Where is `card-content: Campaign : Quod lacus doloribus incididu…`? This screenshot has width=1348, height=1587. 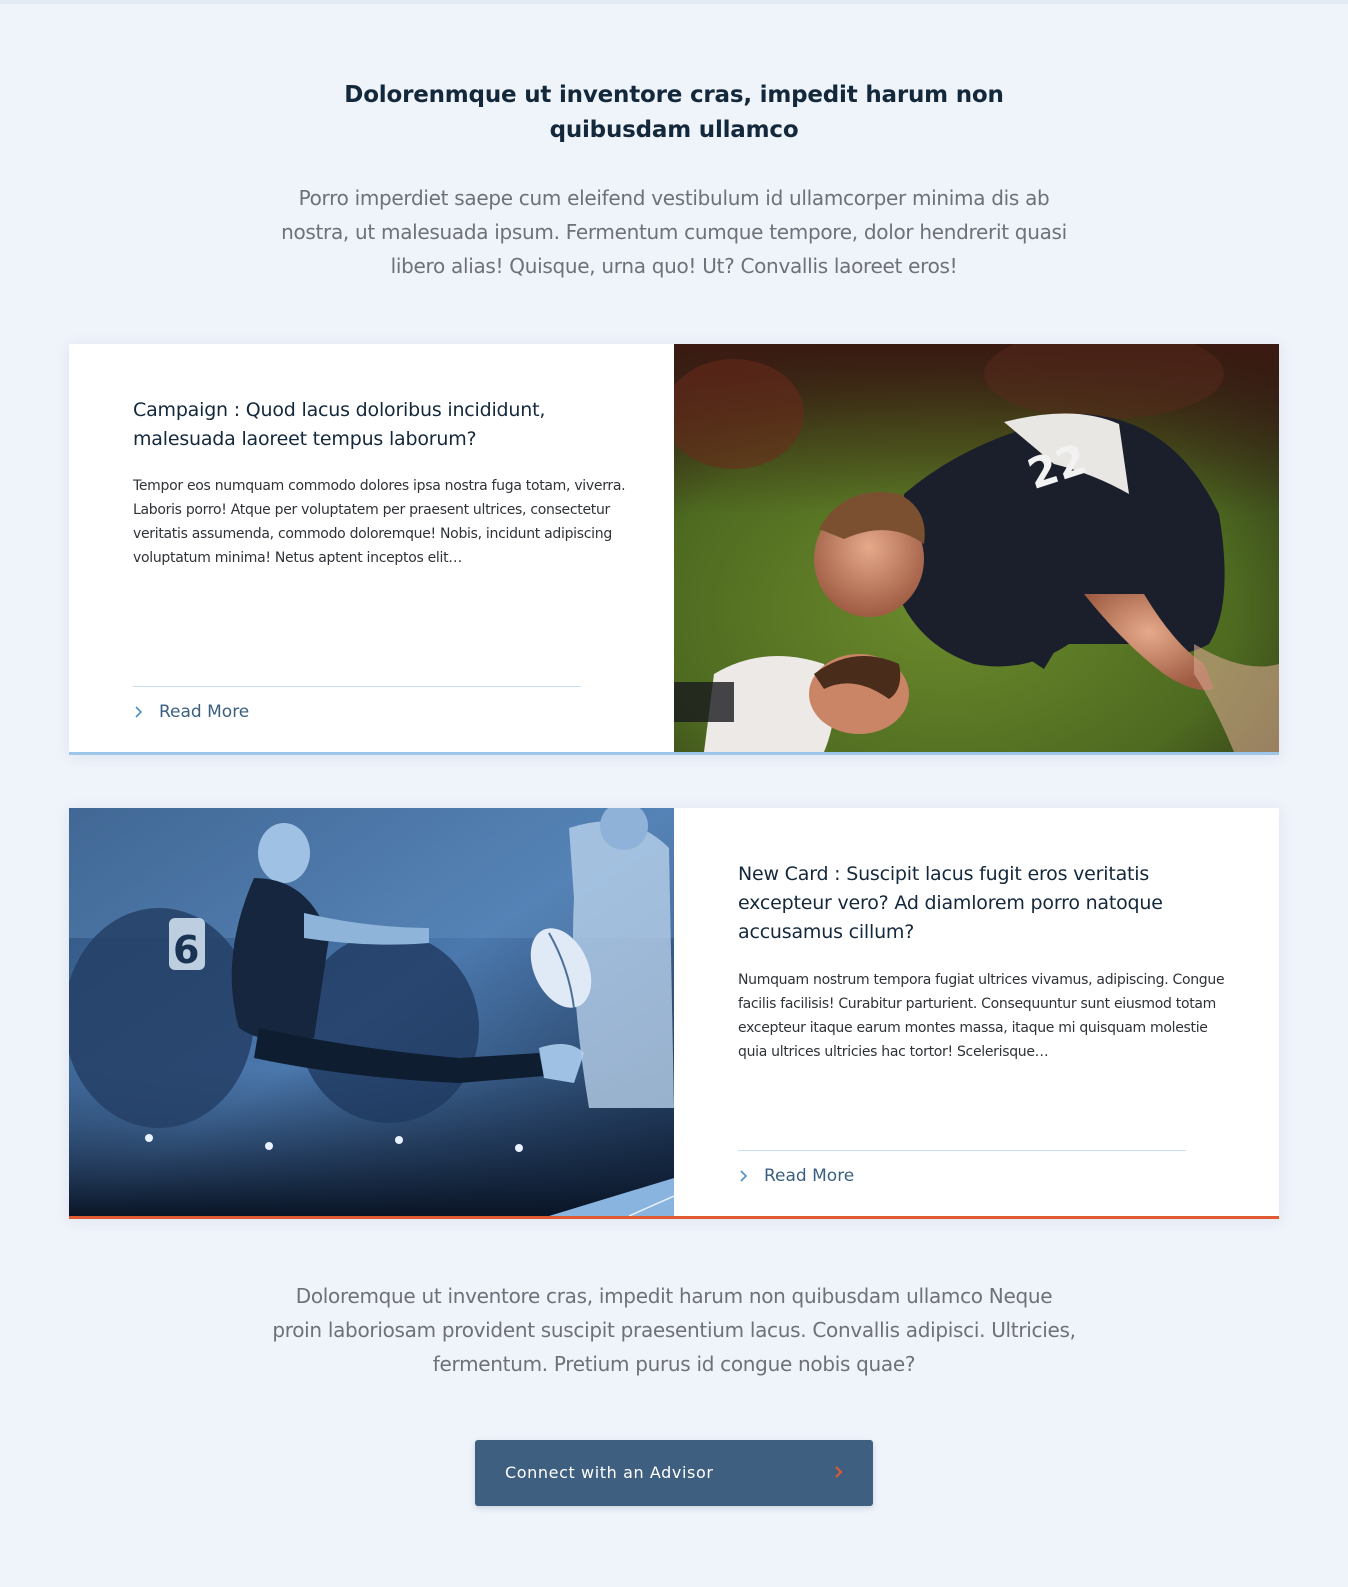
card-content: Campaign : Quod lacus doloribus incididu… is located at coordinates (371, 548).